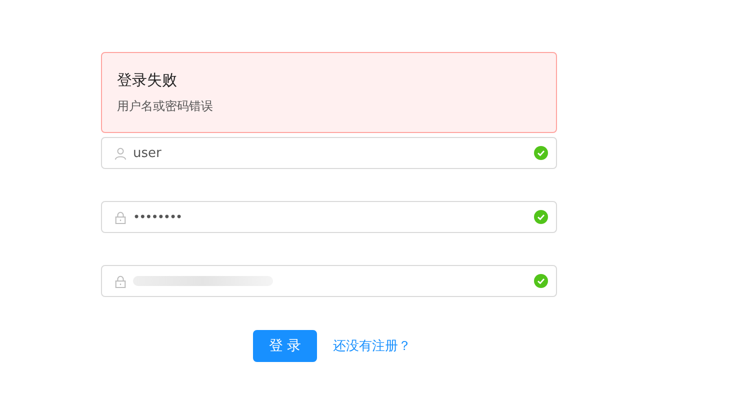 Image resolution: width=739 pixels, height=400 pixels. Describe the element at coordinates (329, 153) in the screenshot. I see `input-field: user` at that location.